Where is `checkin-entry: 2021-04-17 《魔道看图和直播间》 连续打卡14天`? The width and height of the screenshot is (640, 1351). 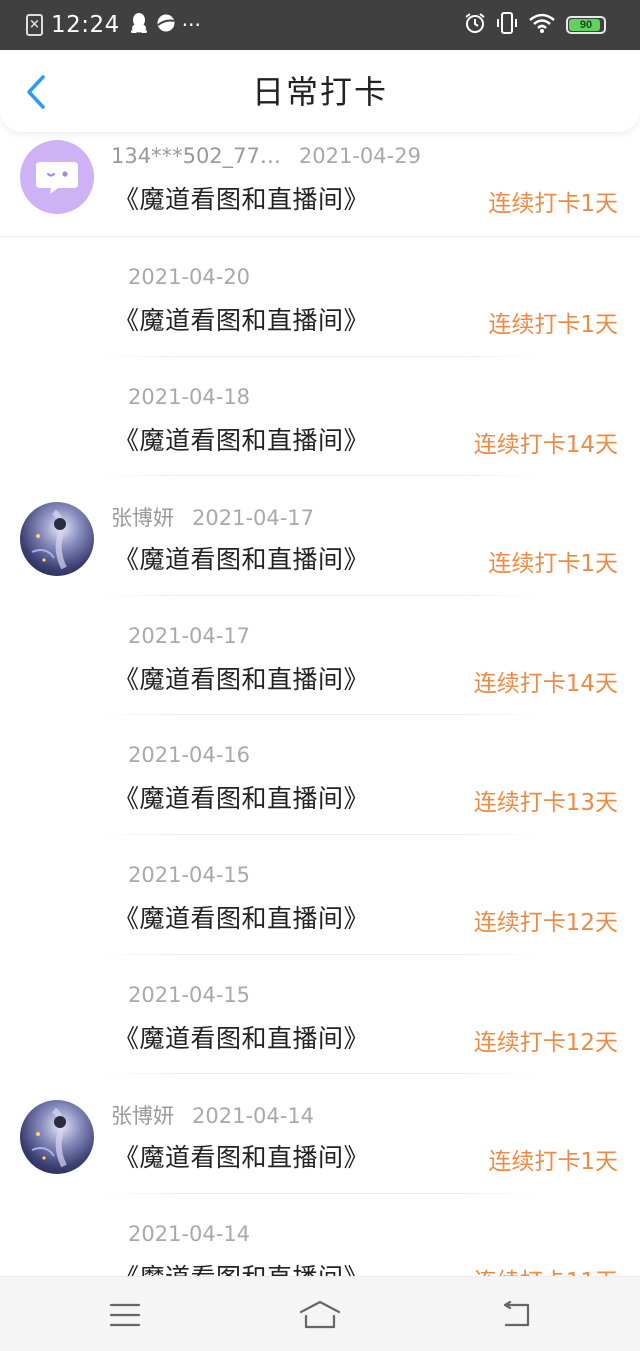
checkin-entry: 2021-04-17 《魔道看图和直播间》 连续打卡14天 is located at coordinates (320, 656).